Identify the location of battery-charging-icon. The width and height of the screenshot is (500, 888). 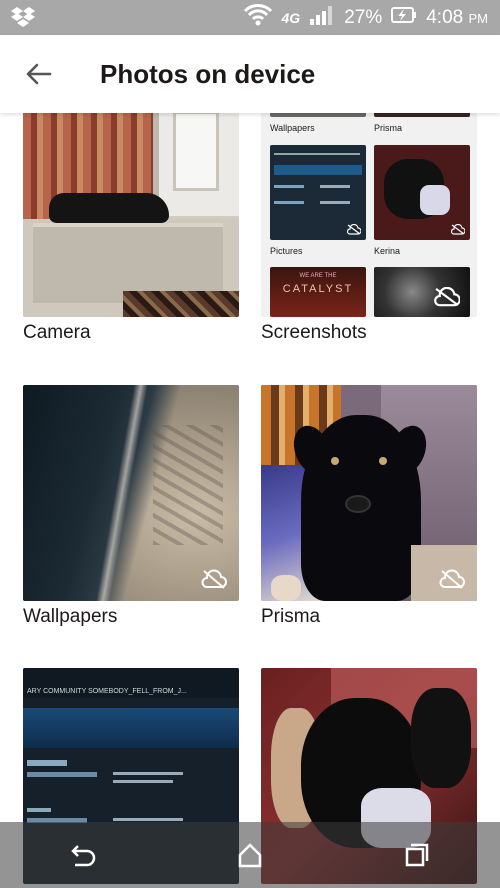
(404, 17).